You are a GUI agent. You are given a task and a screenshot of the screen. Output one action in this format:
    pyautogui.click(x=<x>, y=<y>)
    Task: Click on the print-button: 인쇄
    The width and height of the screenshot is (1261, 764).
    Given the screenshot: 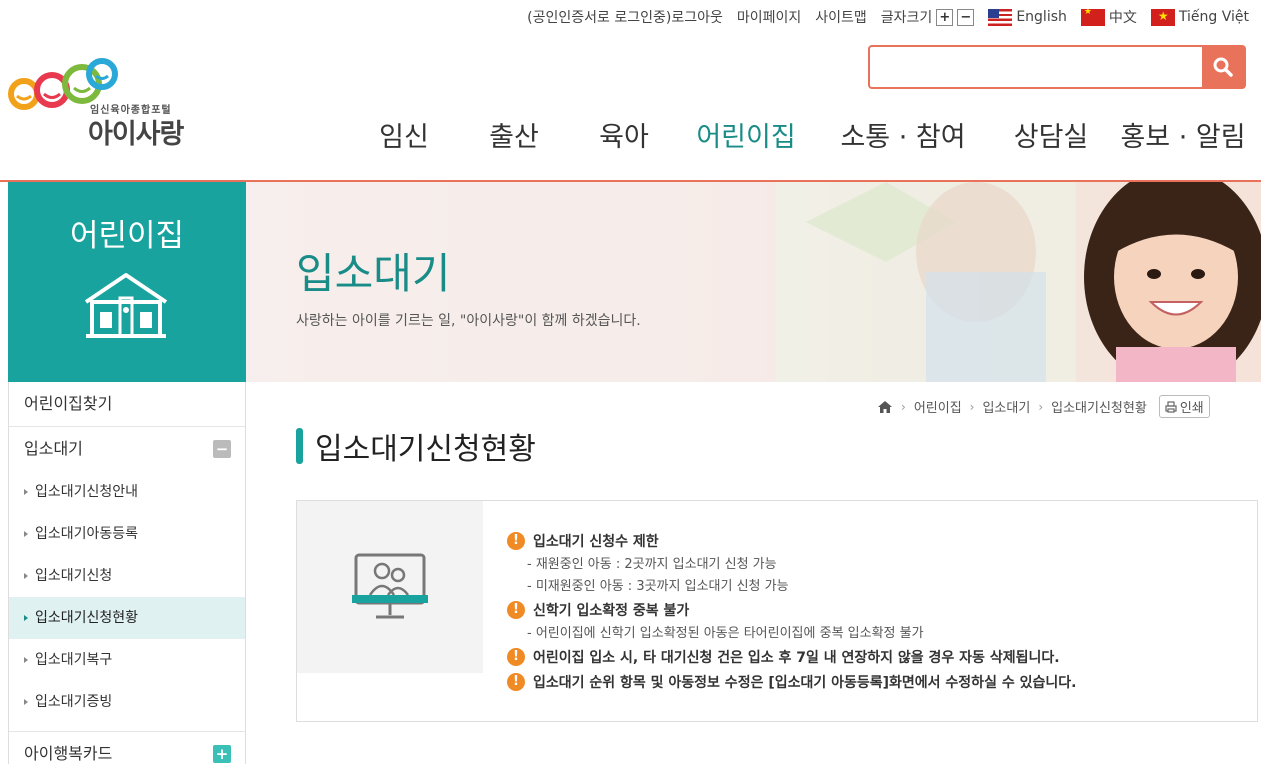 What is the action you would take?
    pyautogui.click(x=1184, y=406)
    